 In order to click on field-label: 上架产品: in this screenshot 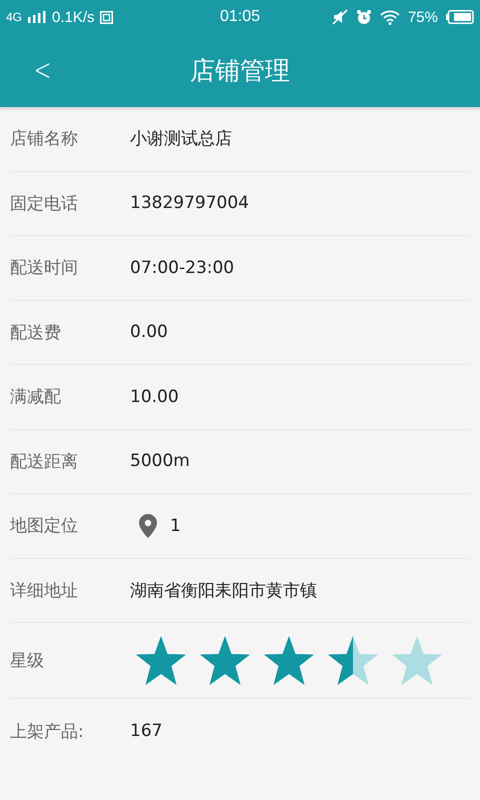, I will do `click(47, 731)`.